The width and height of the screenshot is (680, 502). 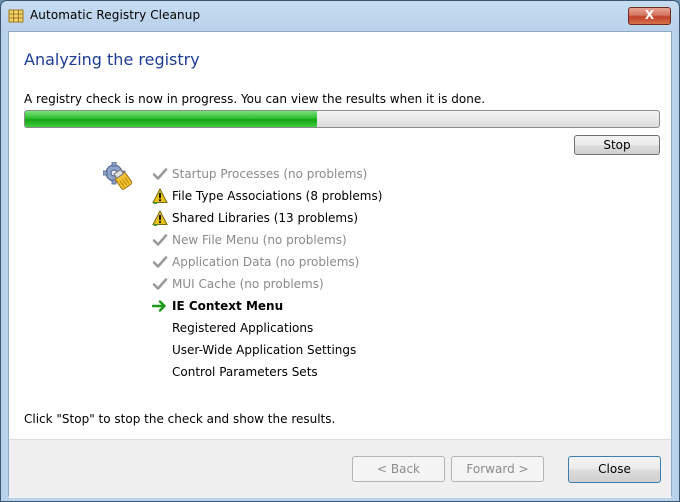 What do you see at coordinates (248, 284) in the screenshot?
I see `task-label: MUI Cache (no problems)` at bounding box center [248, 284].